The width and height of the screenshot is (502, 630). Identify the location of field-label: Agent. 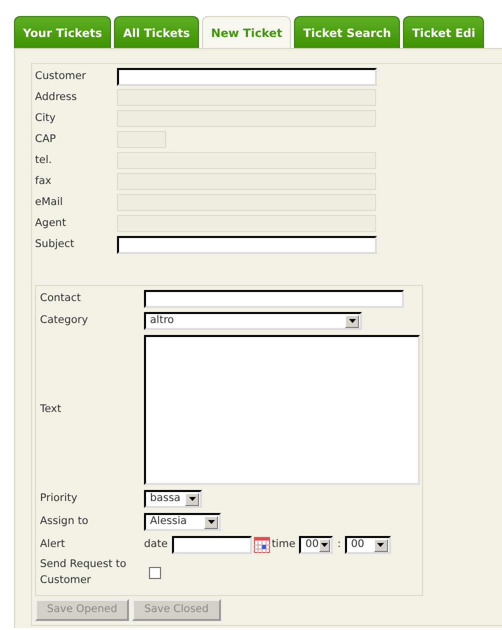
(51, 223).